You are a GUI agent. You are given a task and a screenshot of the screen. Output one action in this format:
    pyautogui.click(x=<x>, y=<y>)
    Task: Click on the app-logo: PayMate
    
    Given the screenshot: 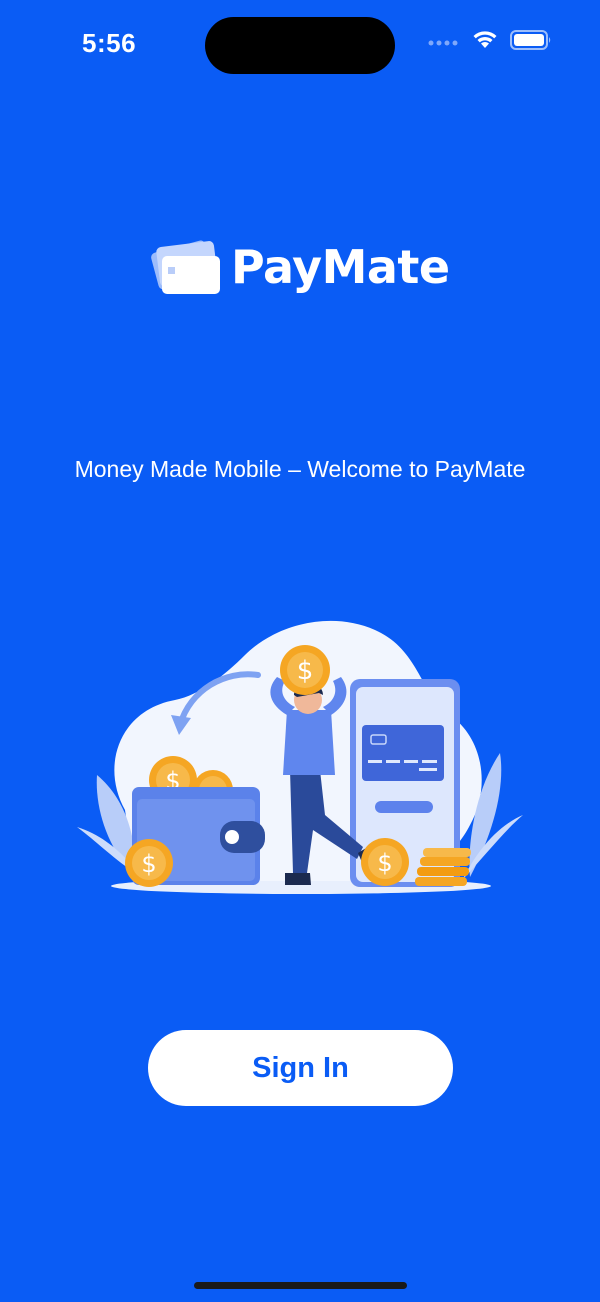 What is the action you would take?
    pyautogui.click(x=300, y=269)
    